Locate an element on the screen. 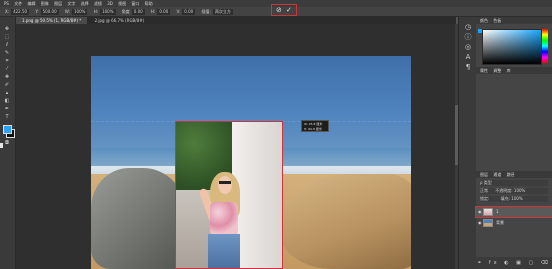  tab-document-1: 1.png @ 50.5% (1, RGB/8#) * is located at coordinates (52, 20).